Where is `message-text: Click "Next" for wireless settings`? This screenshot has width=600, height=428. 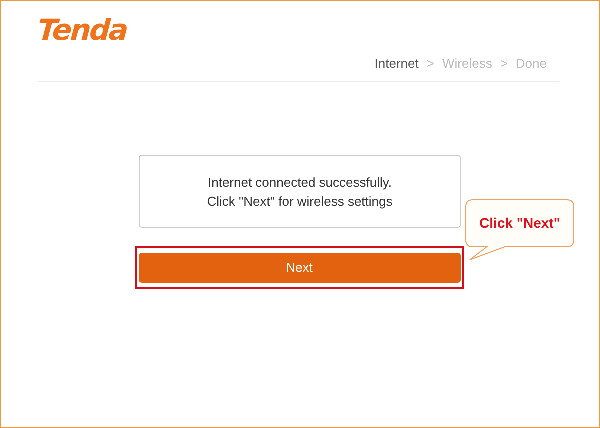
message-text: Click "Next" for wireless settings is located at coordinates (300, 201).